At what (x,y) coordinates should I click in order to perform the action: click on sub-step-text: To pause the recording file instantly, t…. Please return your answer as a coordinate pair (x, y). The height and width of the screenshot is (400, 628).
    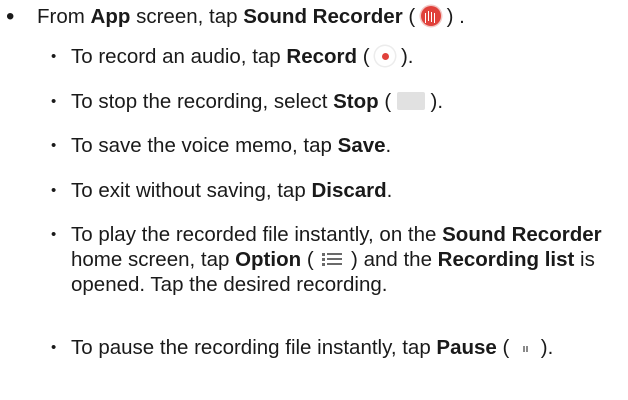
    Looking at the image, I should click on (312, 347).